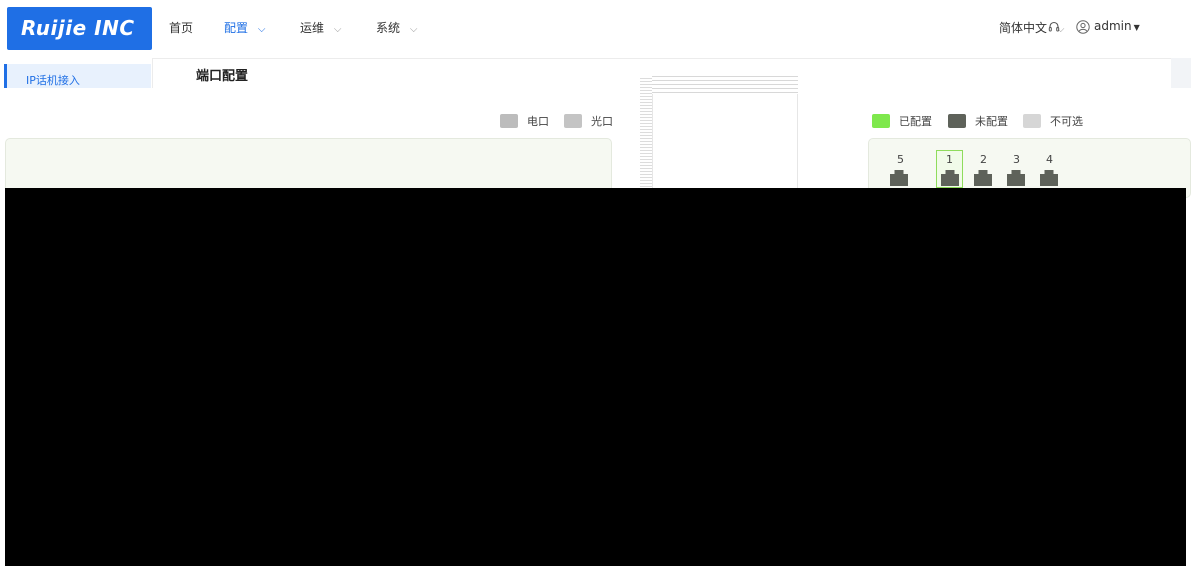 The width and height of the screenshot is (1191, 566). Describe the element at coordinates (1049, 159) in the screenshot. I see `port-number: 4` at that location.